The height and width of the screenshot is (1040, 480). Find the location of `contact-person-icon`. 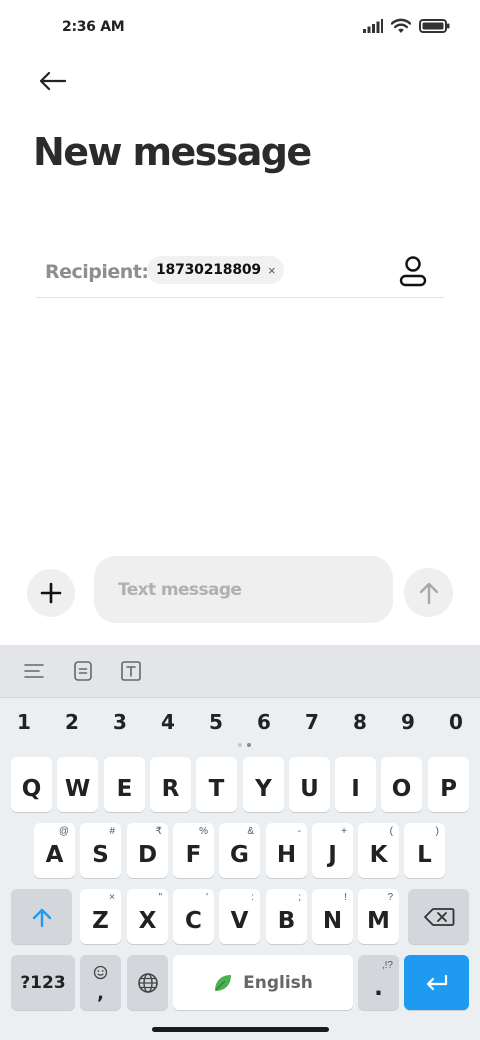

contact-person-icon is located at coordinates (413, 271).